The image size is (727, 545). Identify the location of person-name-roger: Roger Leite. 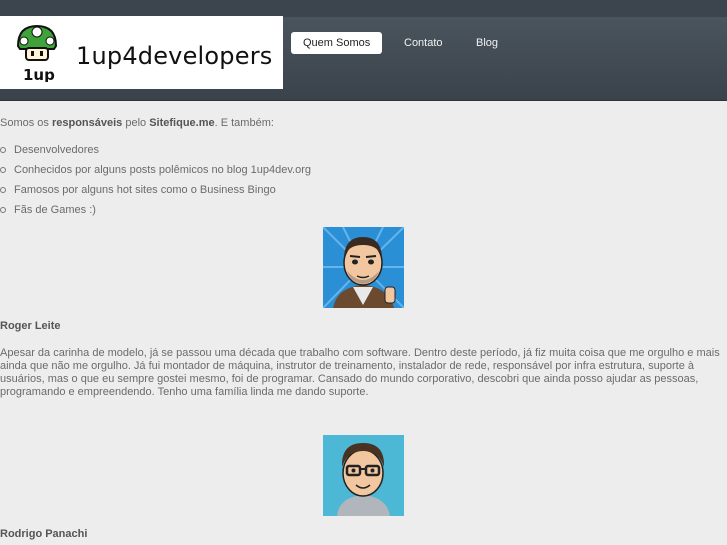
(30, 326).